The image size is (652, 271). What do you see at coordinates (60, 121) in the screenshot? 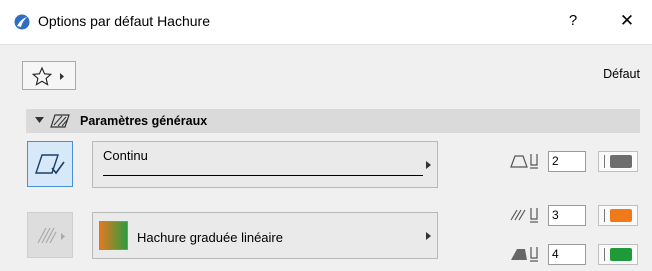
I see `hatch-settings-icon` at bounding box center [60, 121].